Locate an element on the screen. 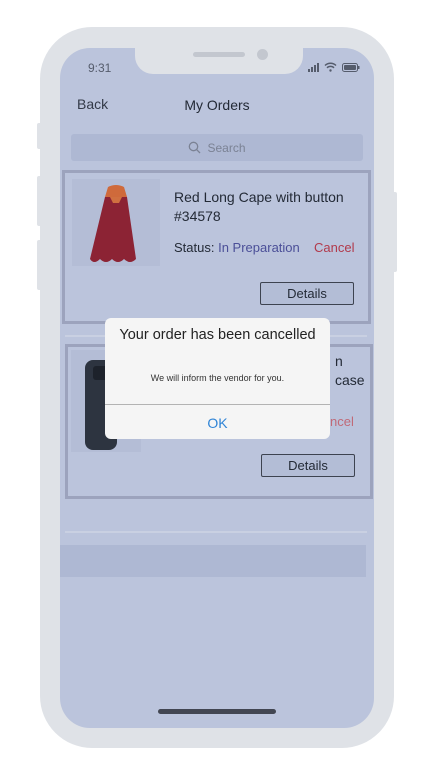 This screenshot has width=421, height=770. order-status: Status: In Preparation is located at coordinates (237, 247).